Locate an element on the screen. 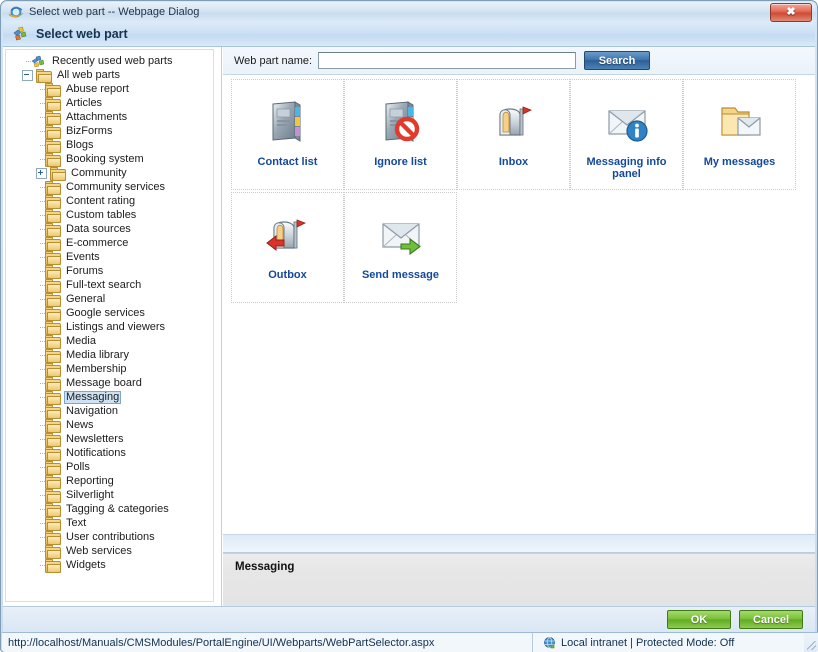 The width and height of the screenshot is (818, 652). sidebar-item-label: BizForms is located at coordinates (89, 130).